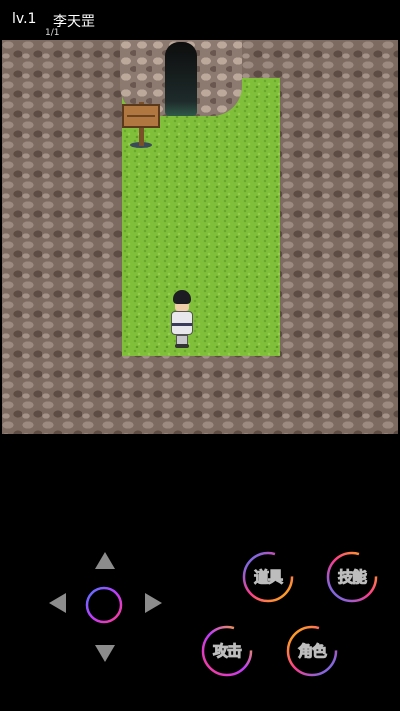 Image resolution: width=400 pixels, height=711 pixels. Describe the element at coordinates (105, 560) in the screenshot. I see `arrow-up-icon` at that location.